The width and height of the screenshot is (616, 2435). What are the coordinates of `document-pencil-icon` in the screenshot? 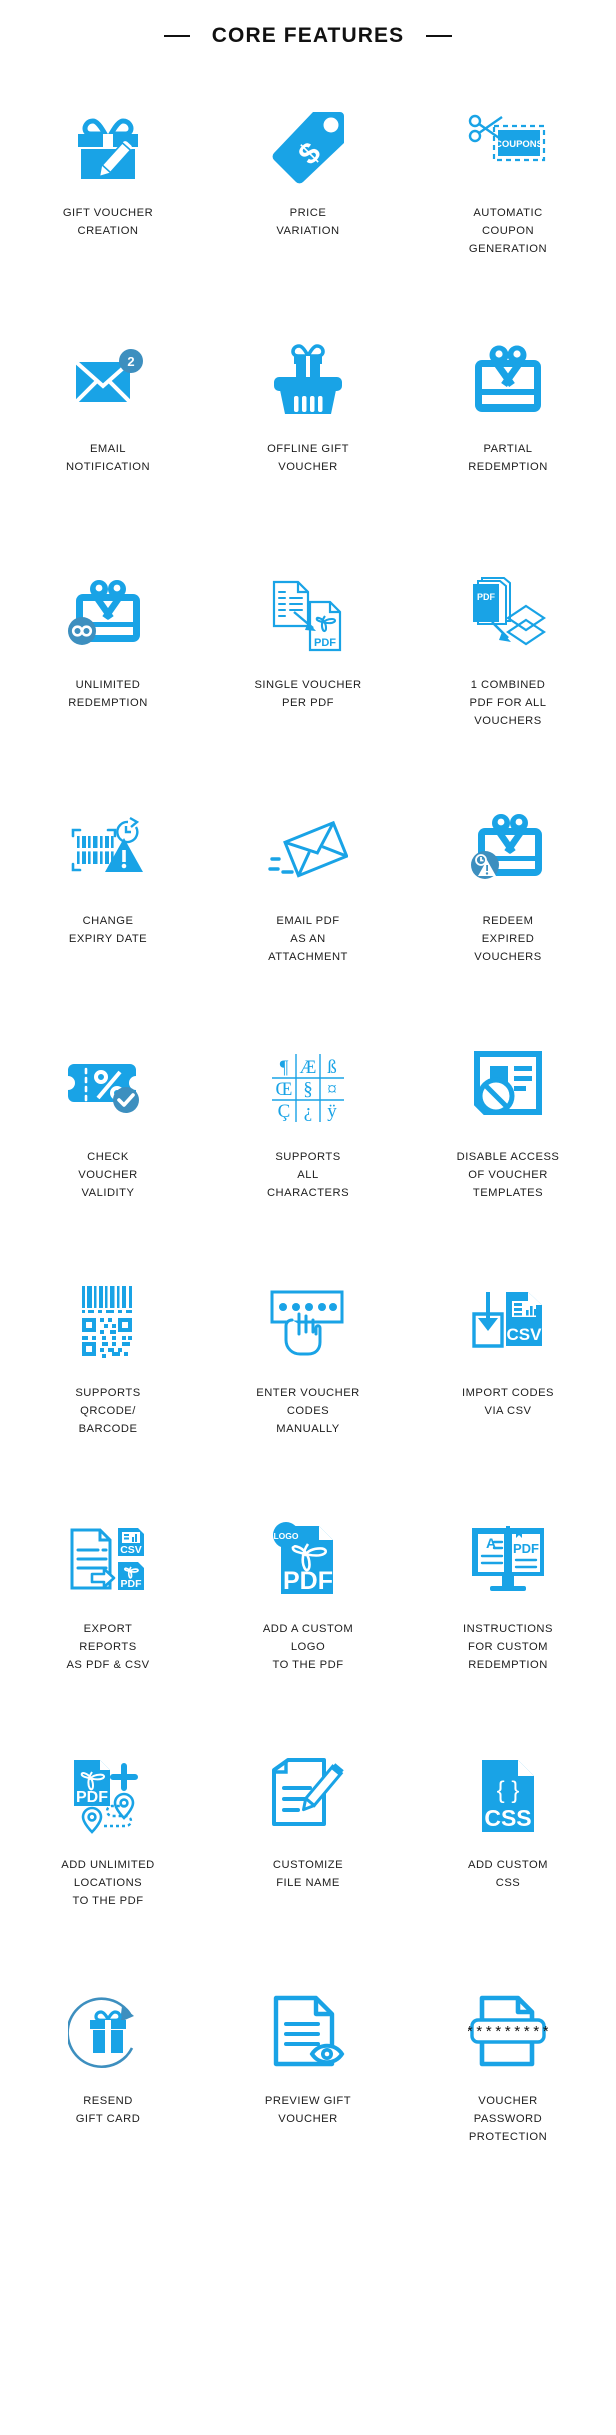 It's located at (308, 1796).